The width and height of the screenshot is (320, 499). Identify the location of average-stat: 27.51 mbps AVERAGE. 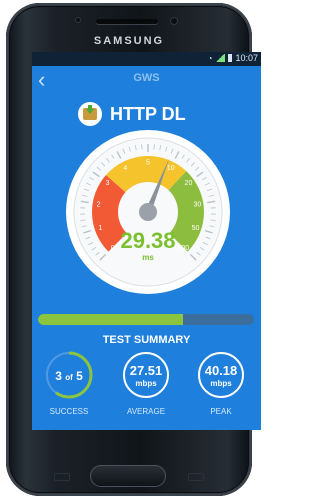
(146, 383).